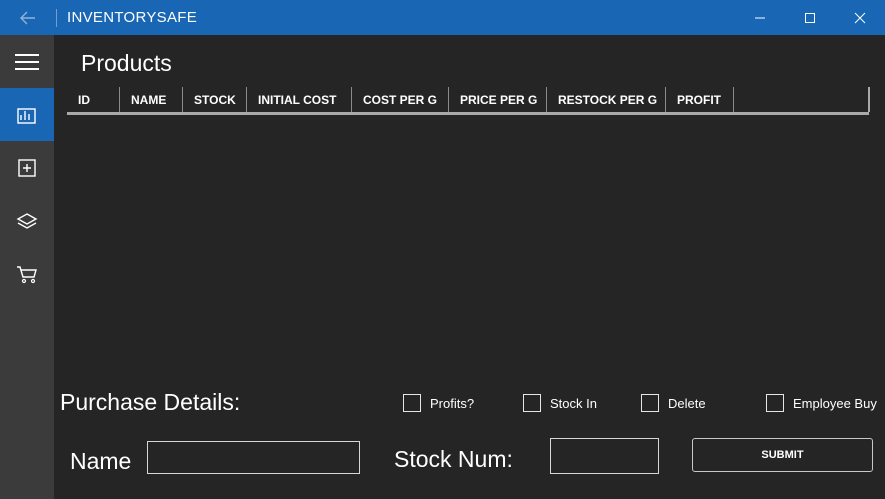 This screenshot has height=499, width=885. I want to click on sidebar-item-products, so click(27, 114).